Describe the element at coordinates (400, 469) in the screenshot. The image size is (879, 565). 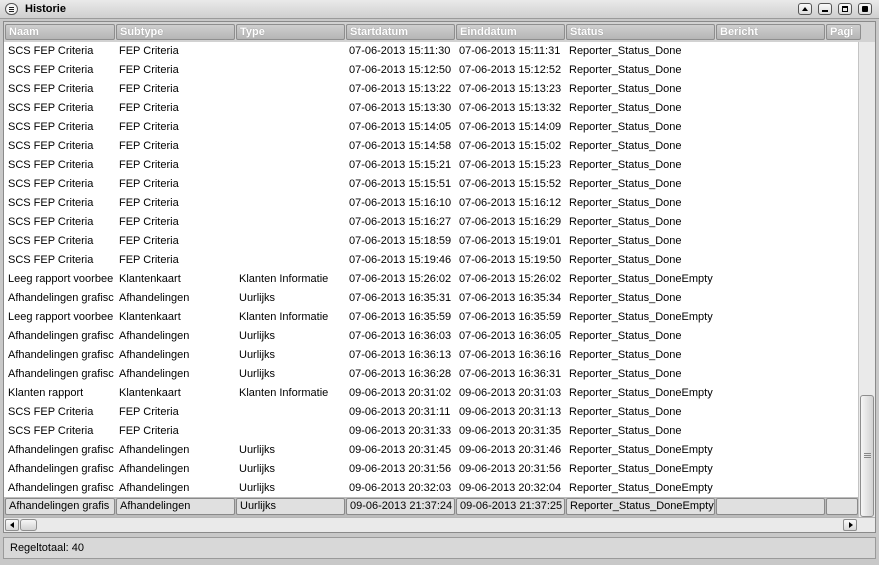
I see `cell-startdatum: 09-06-2013 20:31:56` at that location.